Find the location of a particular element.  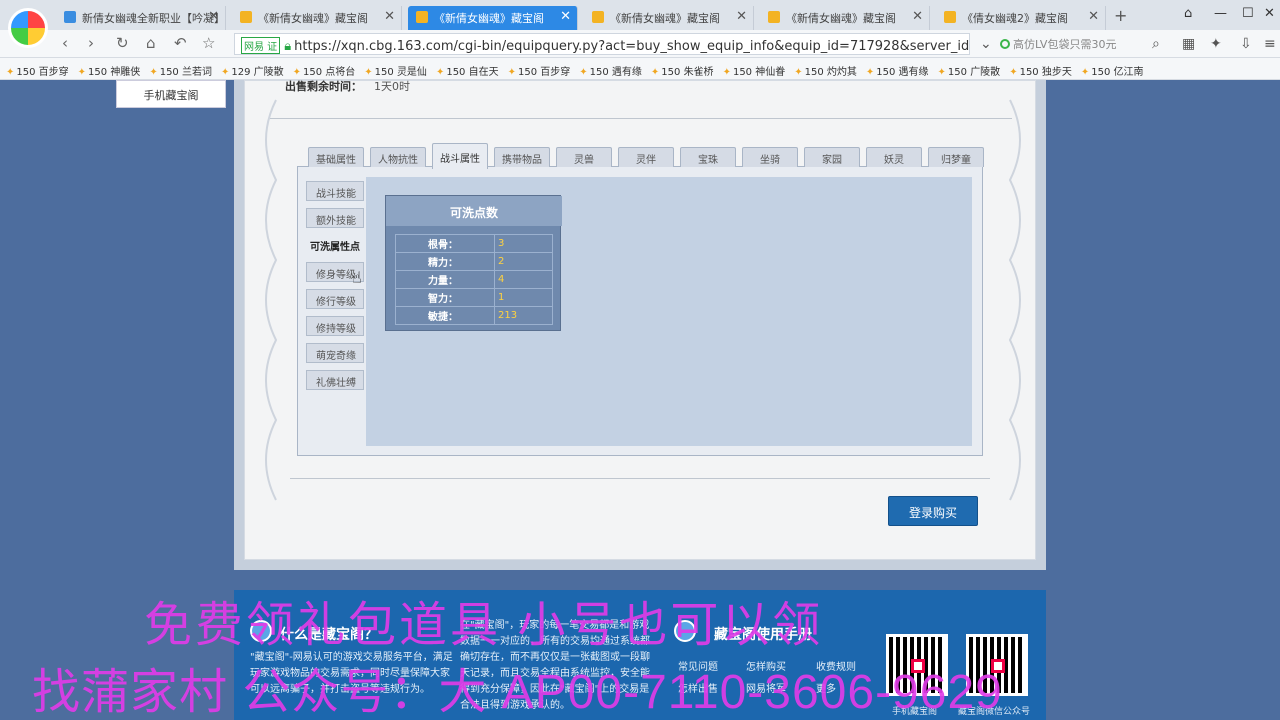

browser-tab-3: 《新倩女幽魂》藏宝阁 ✕ is located at coordinates (493, 18).